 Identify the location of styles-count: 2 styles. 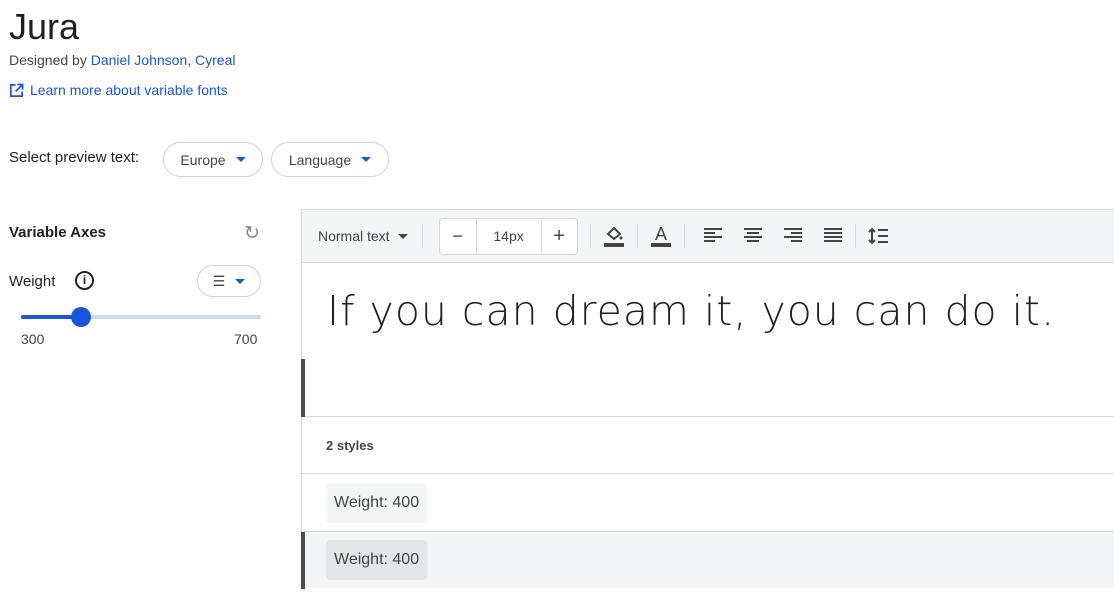
(708, 445).